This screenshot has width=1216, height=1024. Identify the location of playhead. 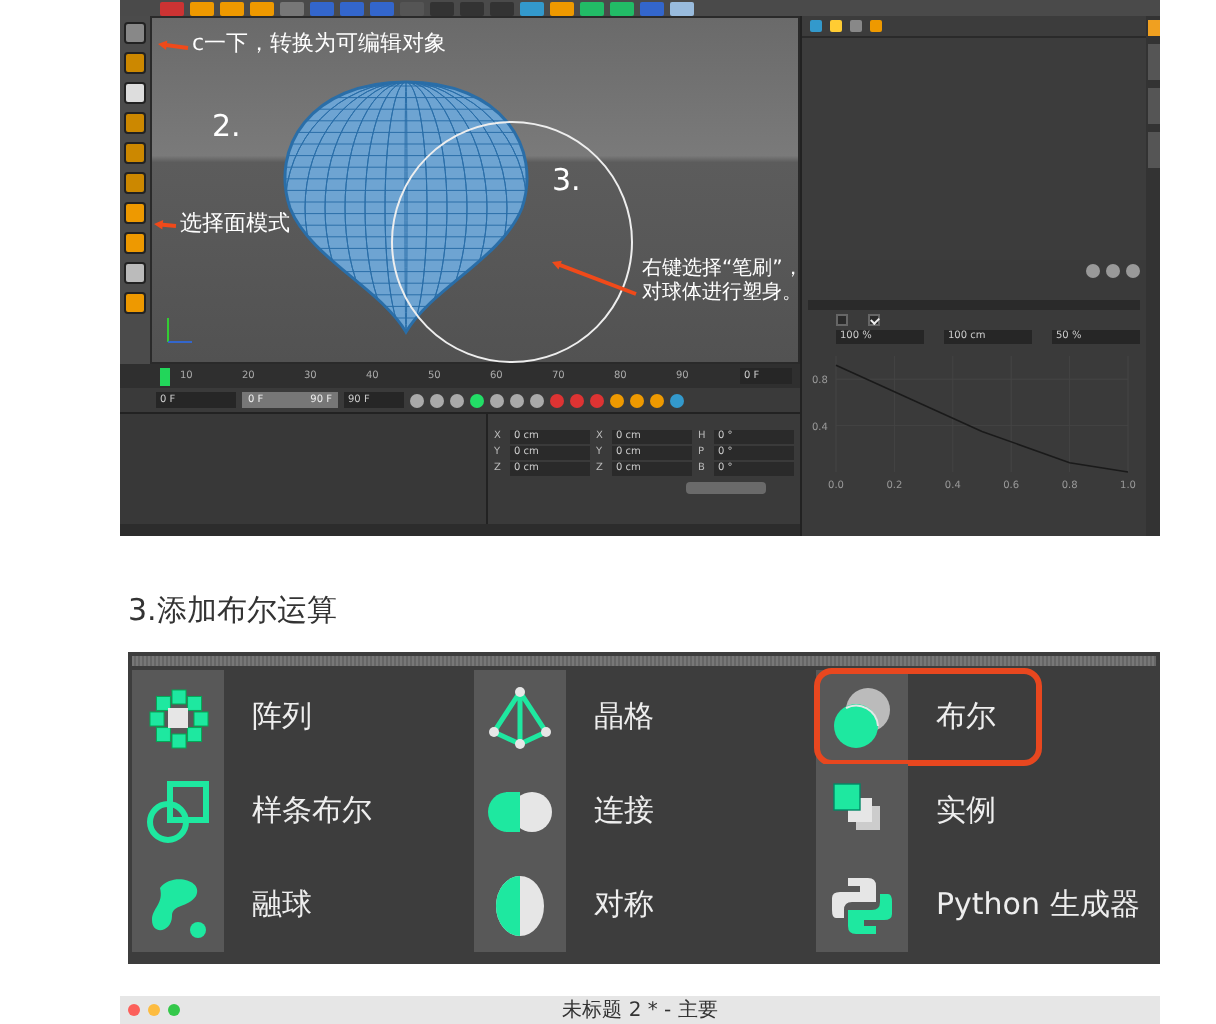
(165, 376).